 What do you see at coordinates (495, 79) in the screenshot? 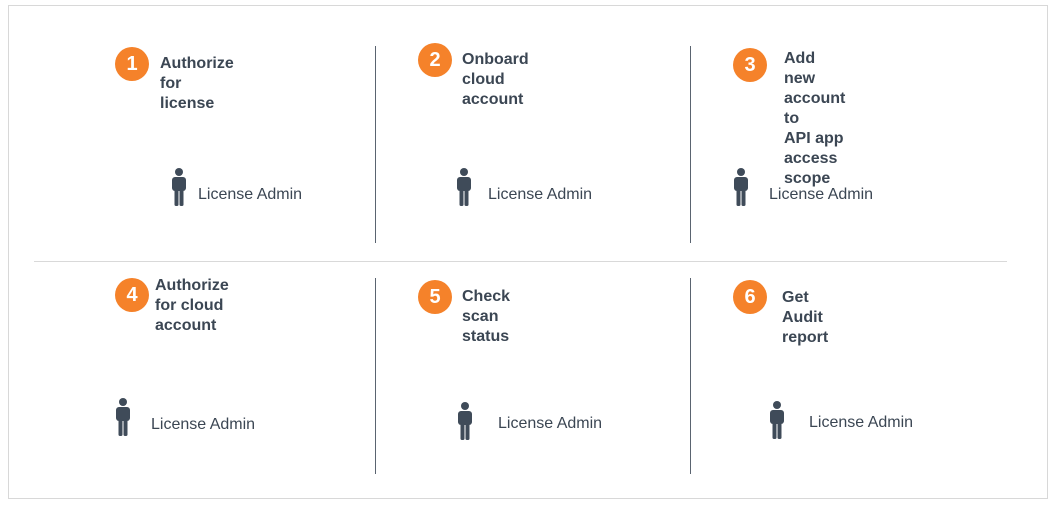
I see `step-title: Onboard cloud account` at bounding box center [495, 79].